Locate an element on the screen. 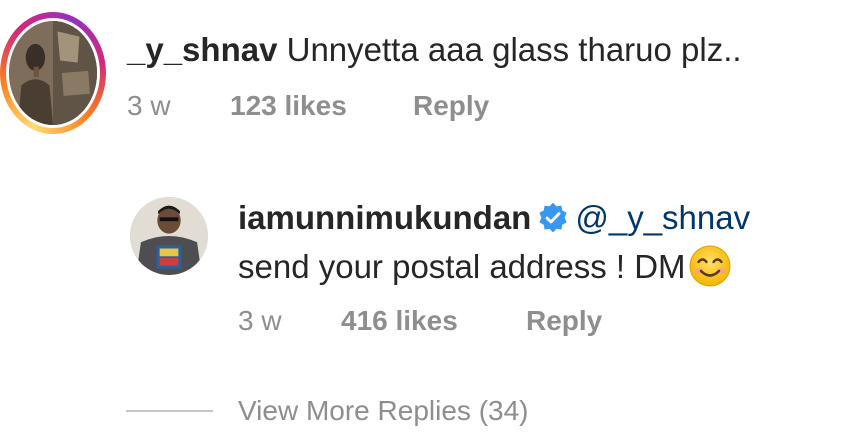  reply-text: send your postal address ! DM is located at coordinates (462, 266).